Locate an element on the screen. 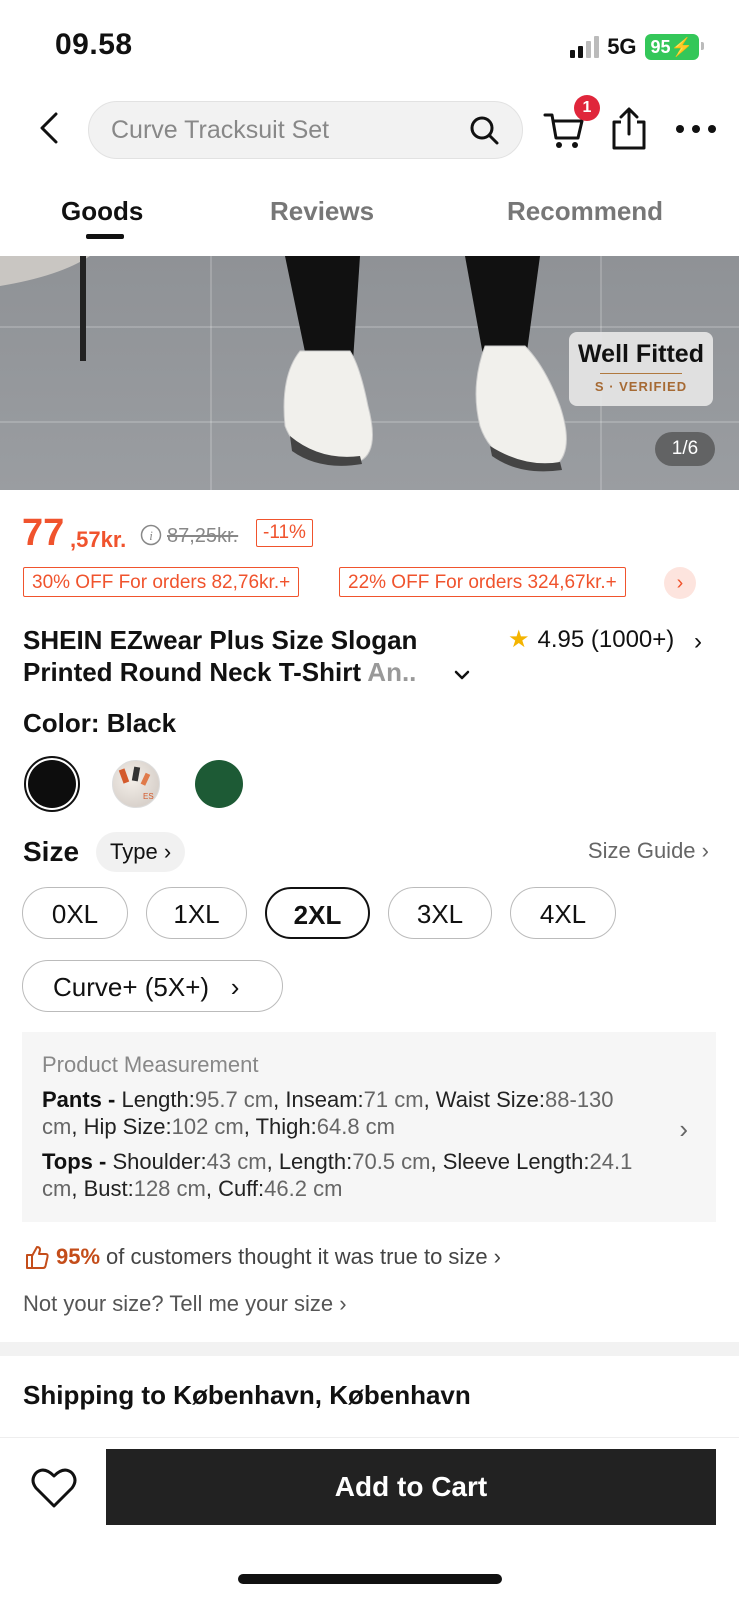 Image resolution: width=739 pixels, height=1601 pixels. swatch-black is located at coordinates (52, 784).